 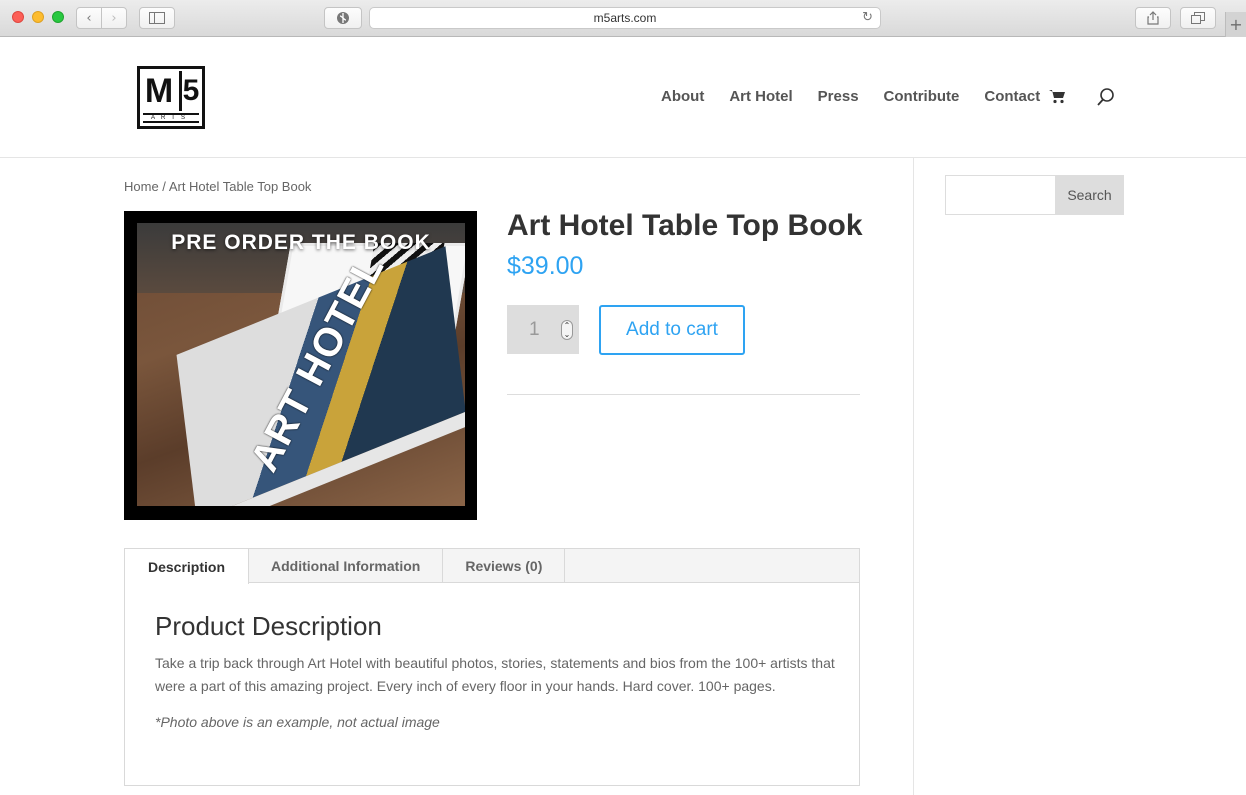 What do you see at coordinates (863, 96) in the screenshot?
I see `main-navigation: About Art Hotel Press Contribute Contact` at bounding box center [863, 96].